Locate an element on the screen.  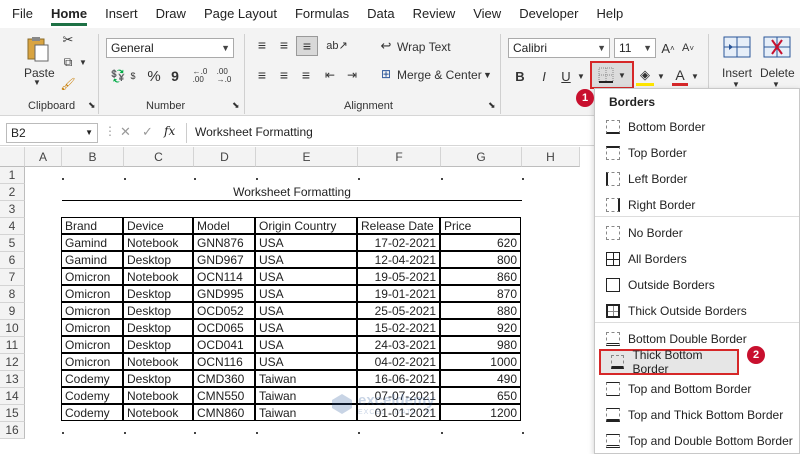
row-header-7: 7 is located at coordinates (12, 277).